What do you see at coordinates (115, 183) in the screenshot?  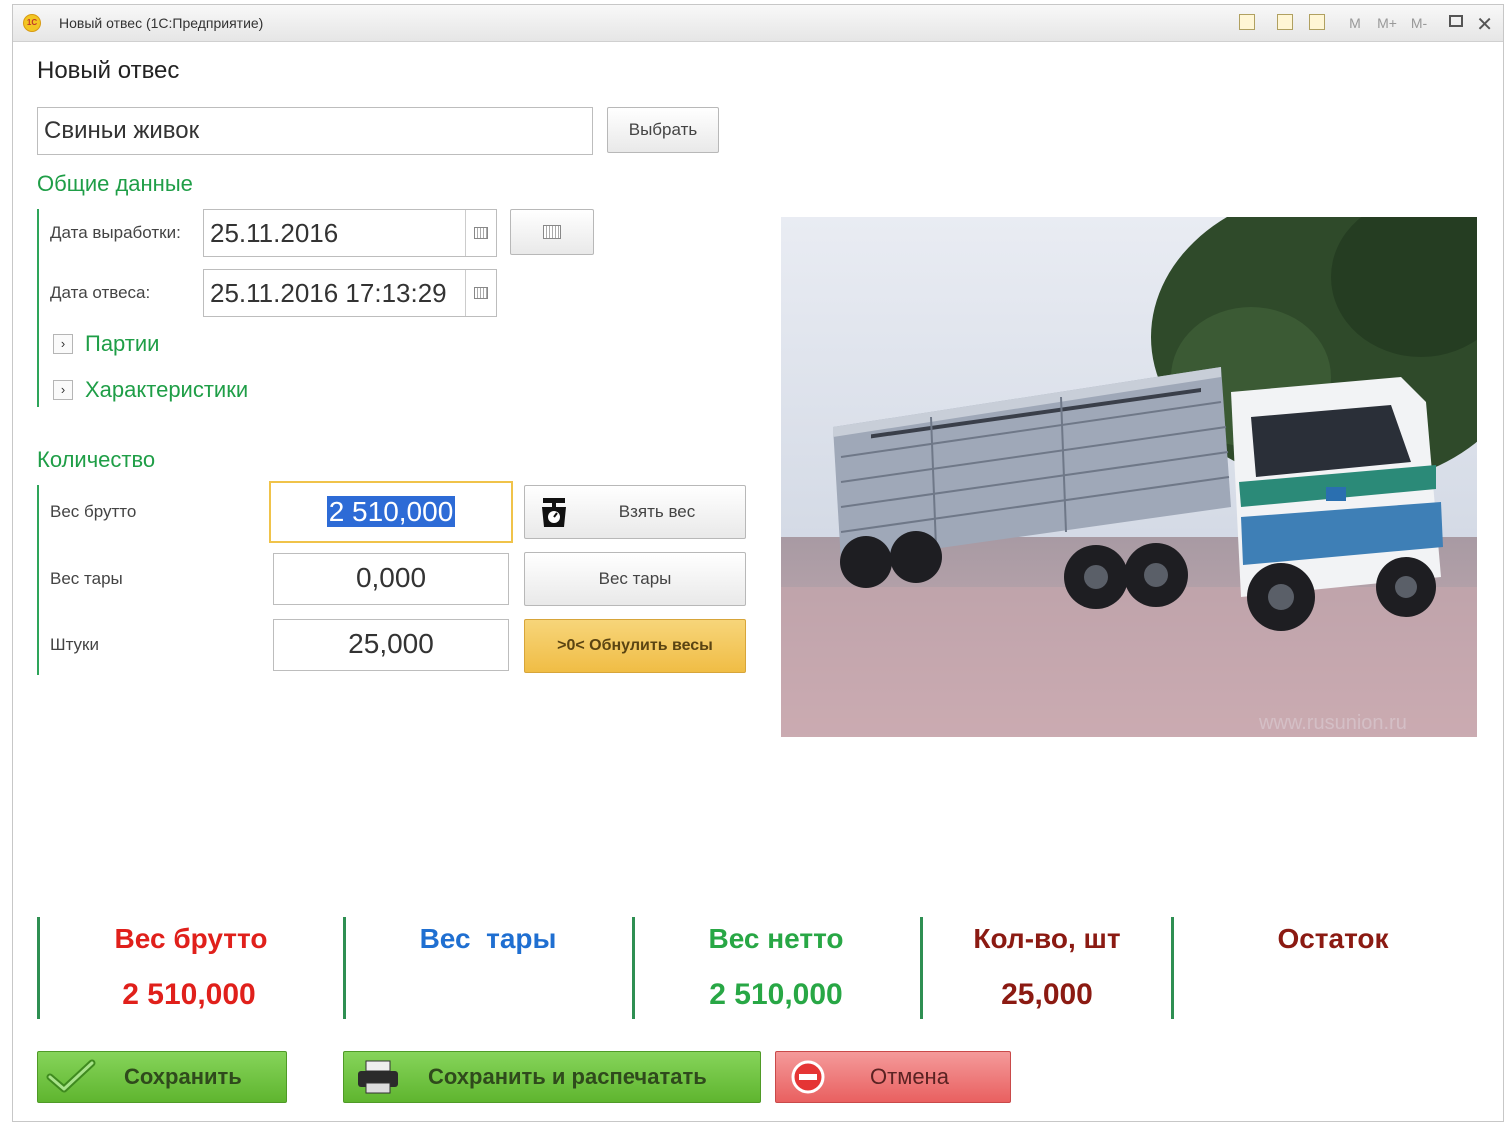 I see `general-section-title: Общие данные` at bounding box center [115, 183].